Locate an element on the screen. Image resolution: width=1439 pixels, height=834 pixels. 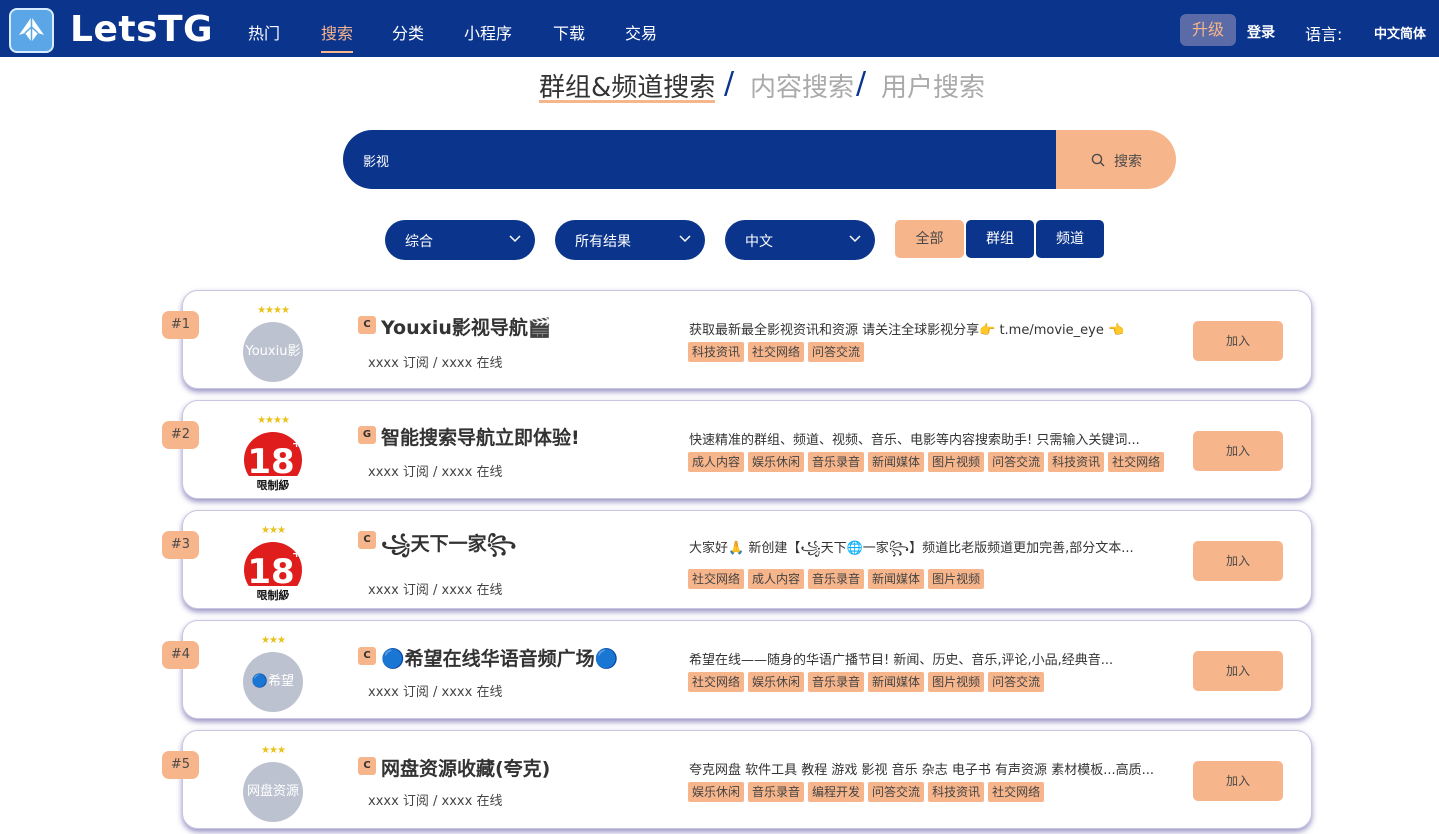
search-button: 搜索 is located at coordinates (1116, 159).